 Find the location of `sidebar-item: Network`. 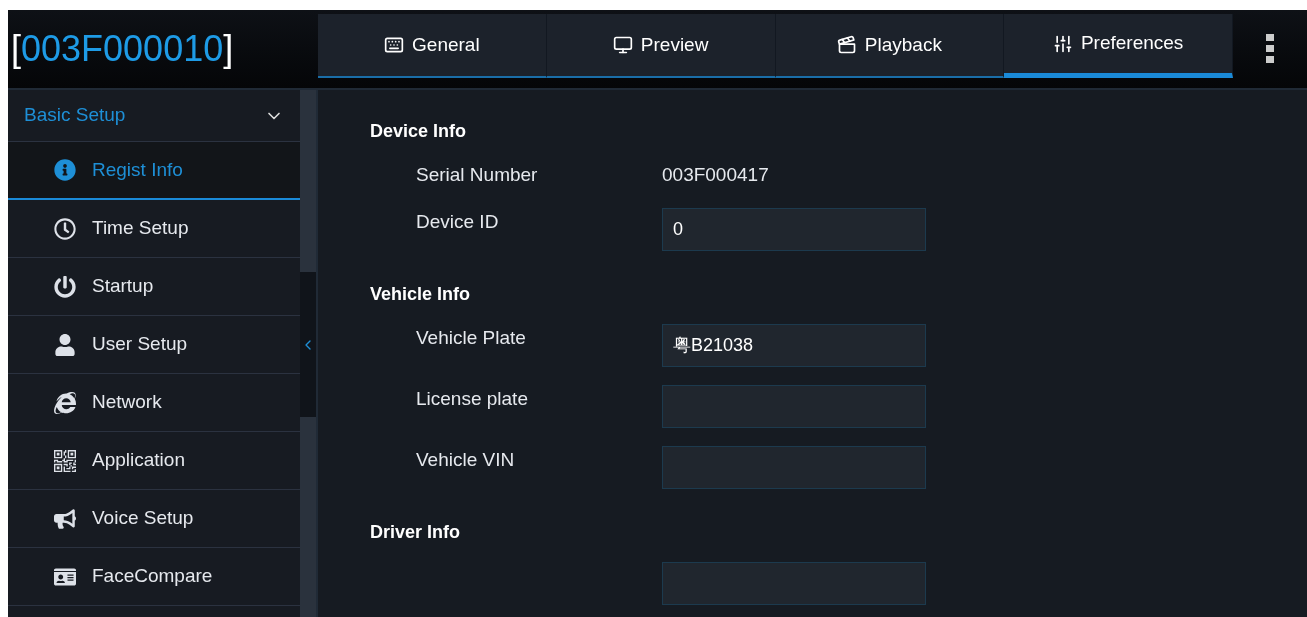

sidebar-item: Network is located at coordinates (154, 403).